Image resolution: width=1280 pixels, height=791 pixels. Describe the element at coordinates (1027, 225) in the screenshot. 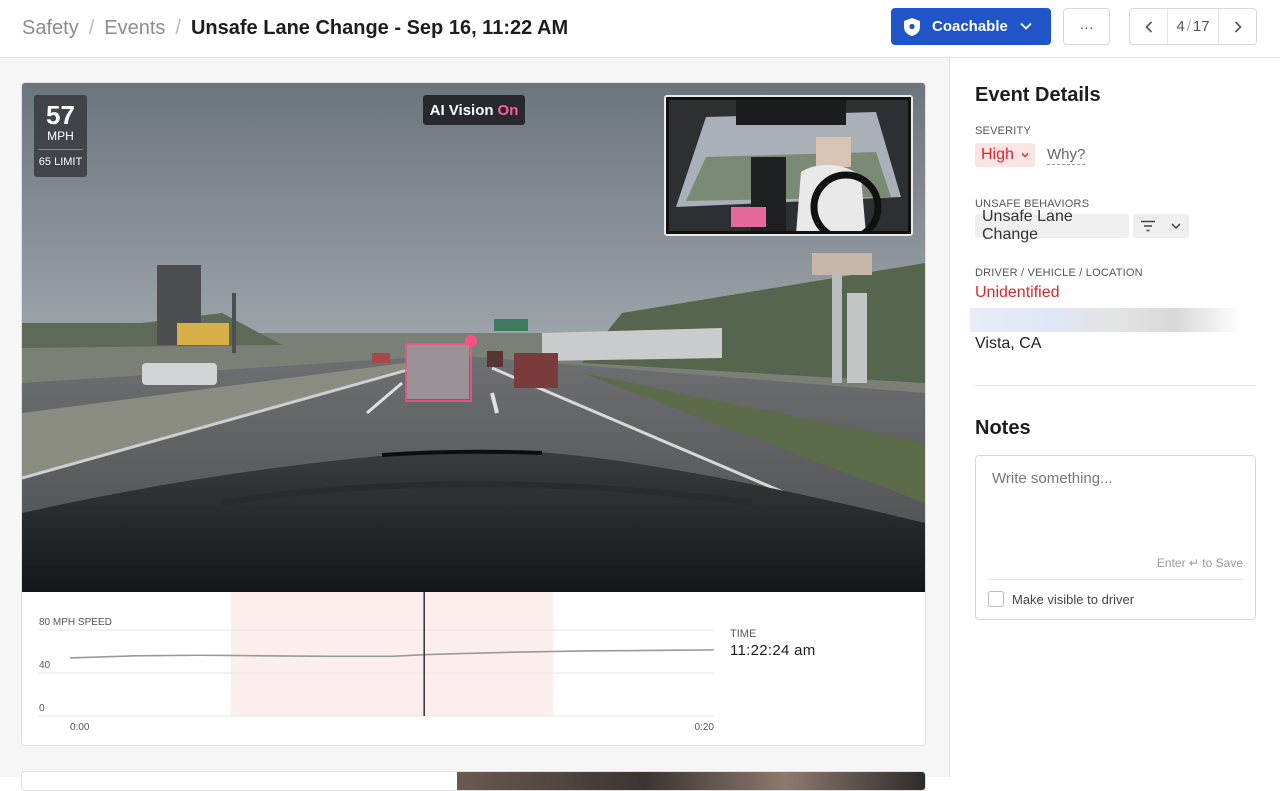

I see `behavior-value: Unsafe Lane Change` at that location.